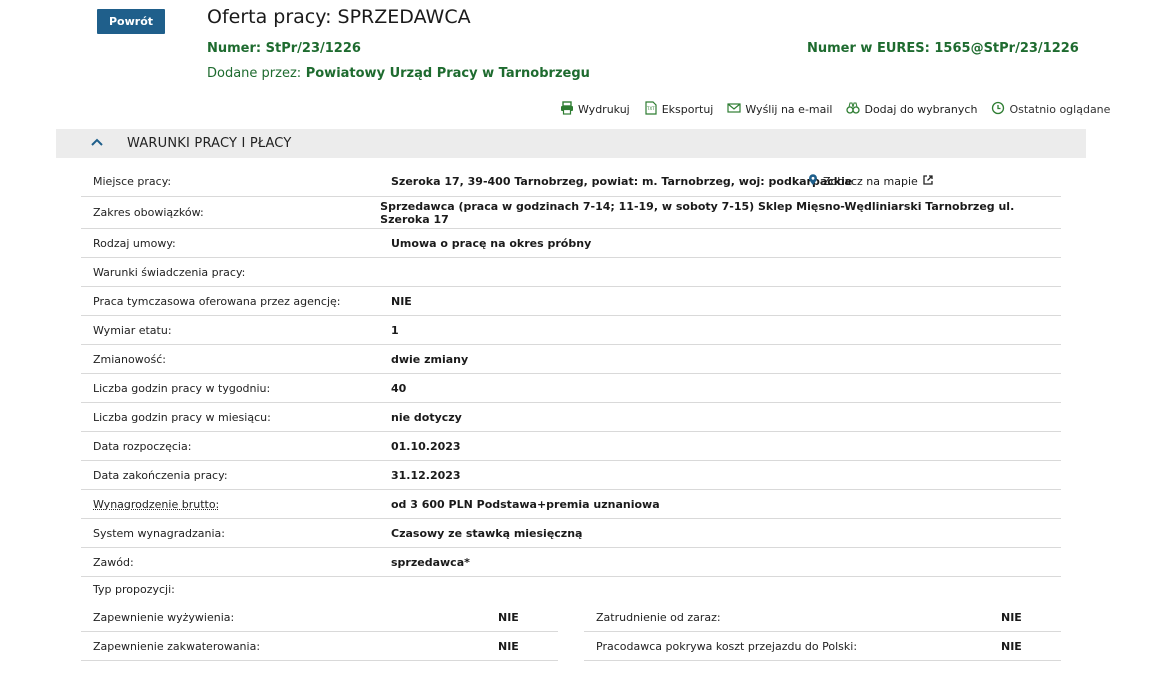  I want to click on external-link-icon, so click(928, 181).